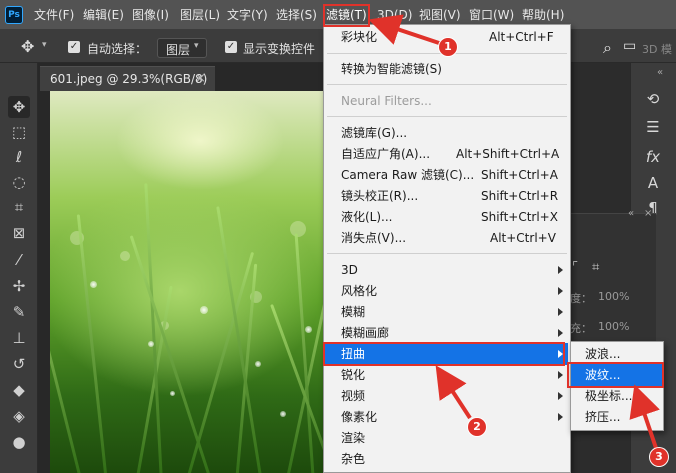  I want to click on menu-item-stylize: 风格化, so click(359, 291).